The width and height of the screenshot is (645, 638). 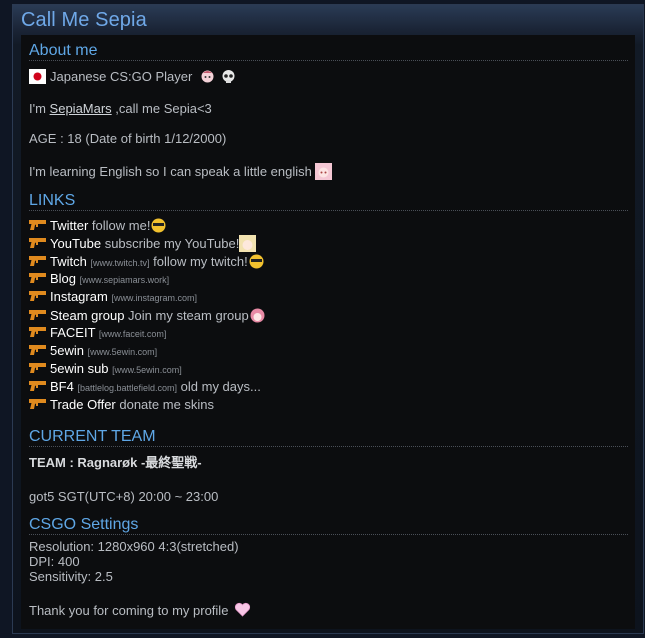 What do you see at coordinates (121, 76) in the screenshot?
I see `about-player-text: Japanese CS:GO Player` at bounding box center [121, 76].